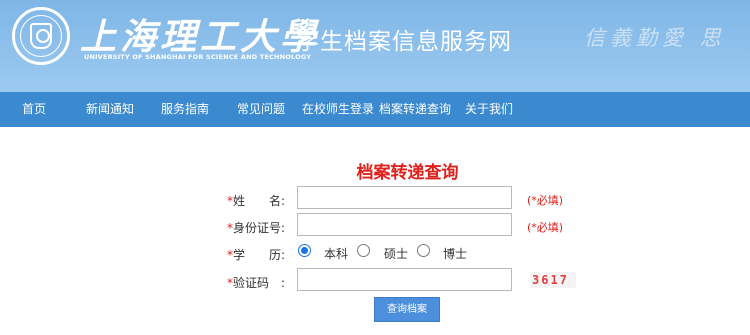  I want to click on name-input, so click(404, 197).